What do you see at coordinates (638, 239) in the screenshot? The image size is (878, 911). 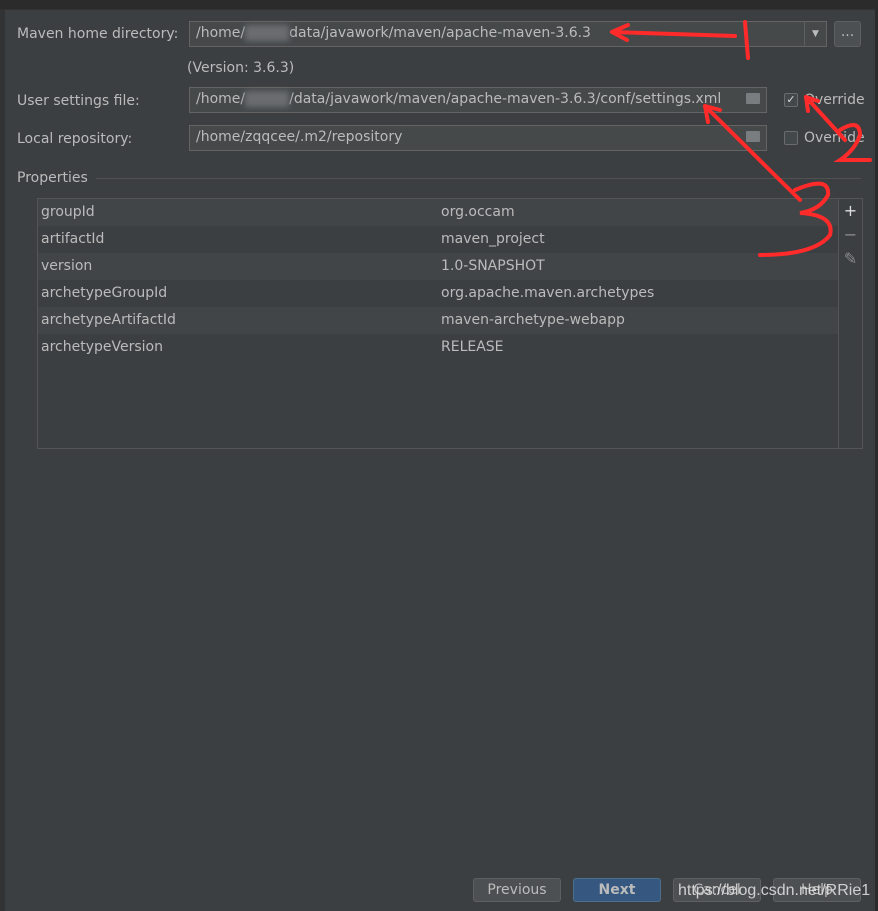 I see `property-value: maven_project` at bounding box center [638, 239].